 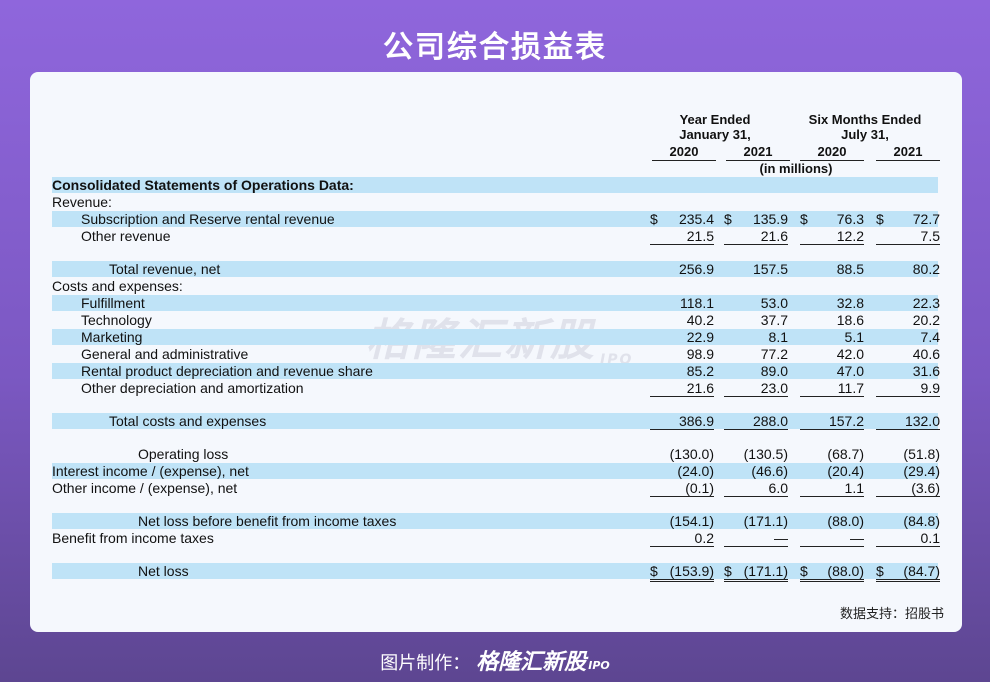 What do you see at coordinates (845, 521) in the screenshot?
I see `value-text: (88.0)` at bounding box center [845, 521].